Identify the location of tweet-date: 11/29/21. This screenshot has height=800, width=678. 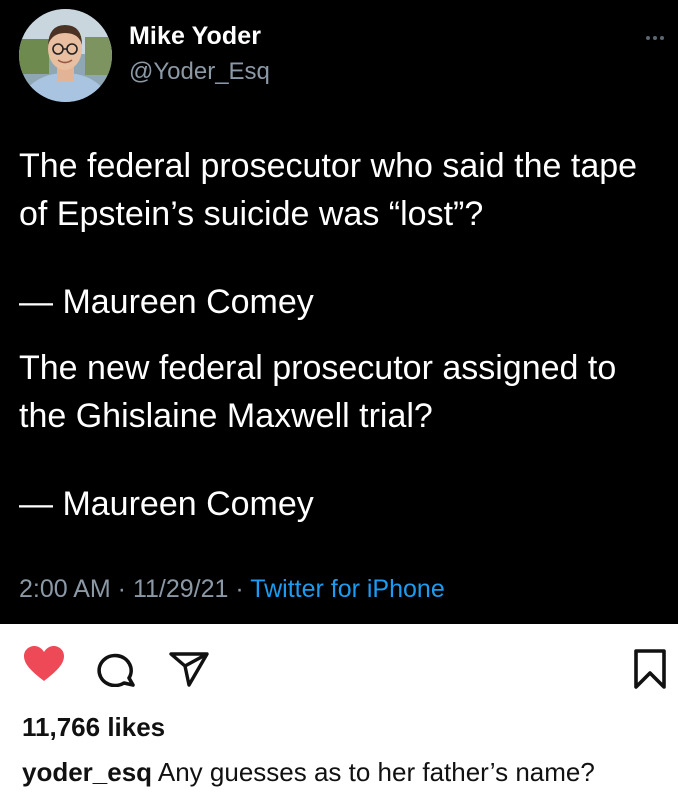
(180, 589).